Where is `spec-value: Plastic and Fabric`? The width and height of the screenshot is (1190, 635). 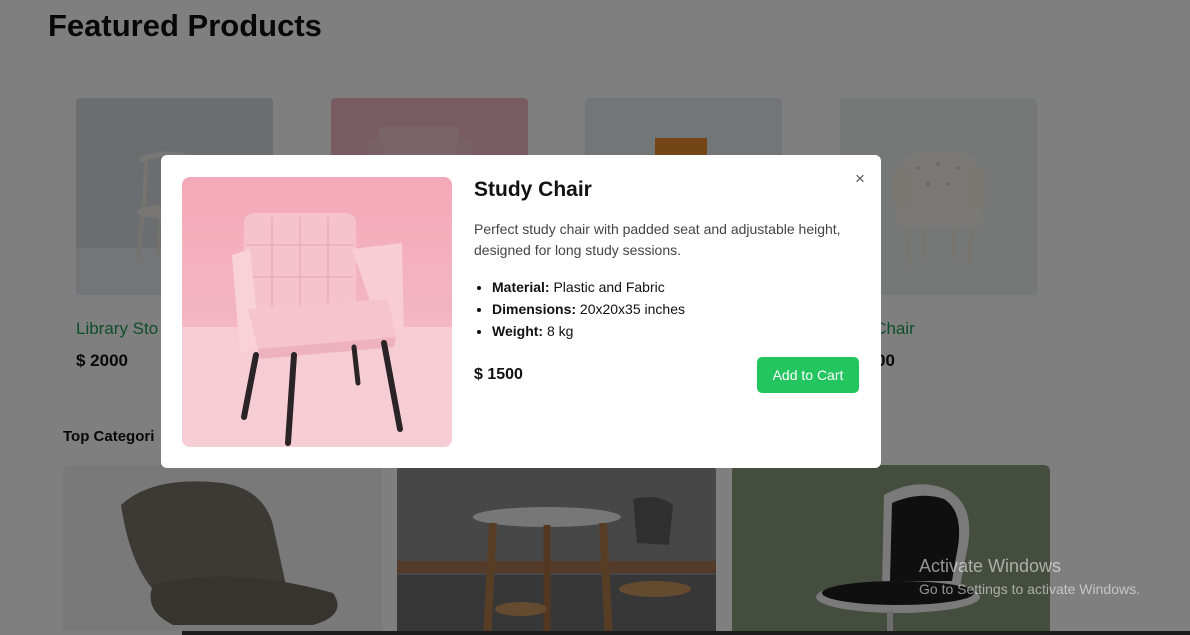
spec-value: Plastic and Fabric is located at coordinates (609, 287).